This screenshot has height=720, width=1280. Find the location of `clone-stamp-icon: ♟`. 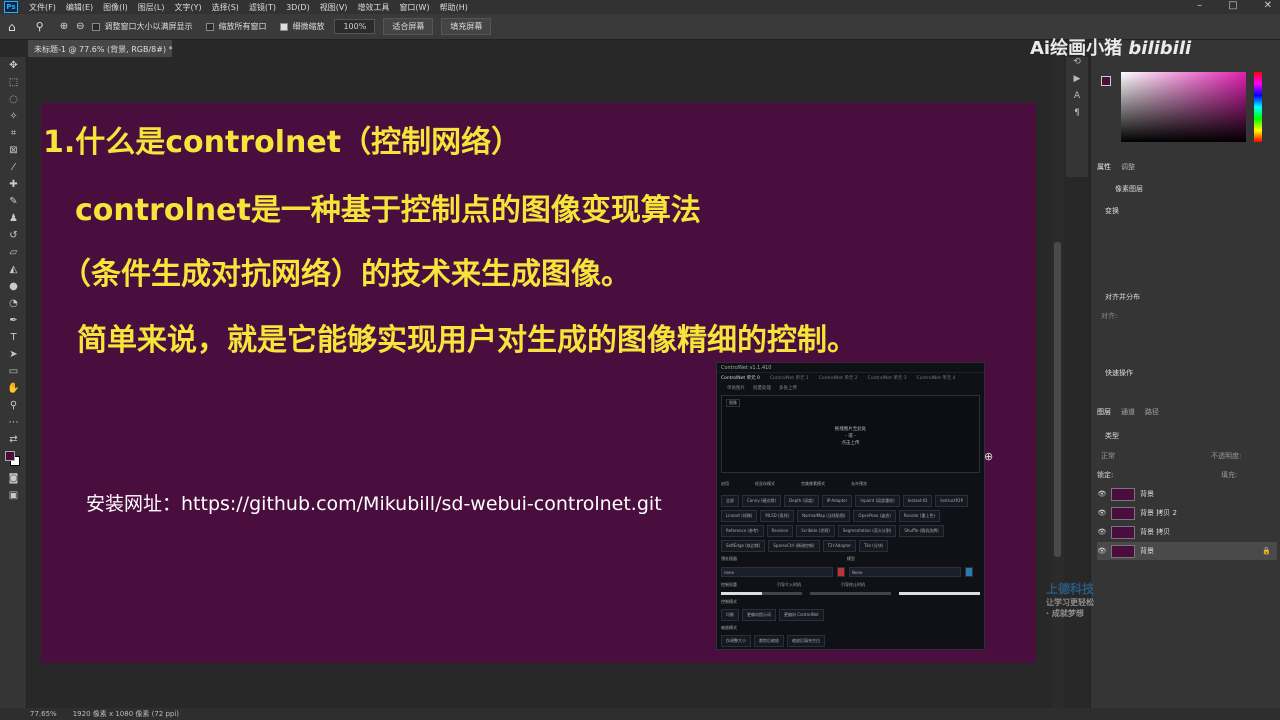

clone-stamp-icon: ♟ is located at coordinates (13, 218).